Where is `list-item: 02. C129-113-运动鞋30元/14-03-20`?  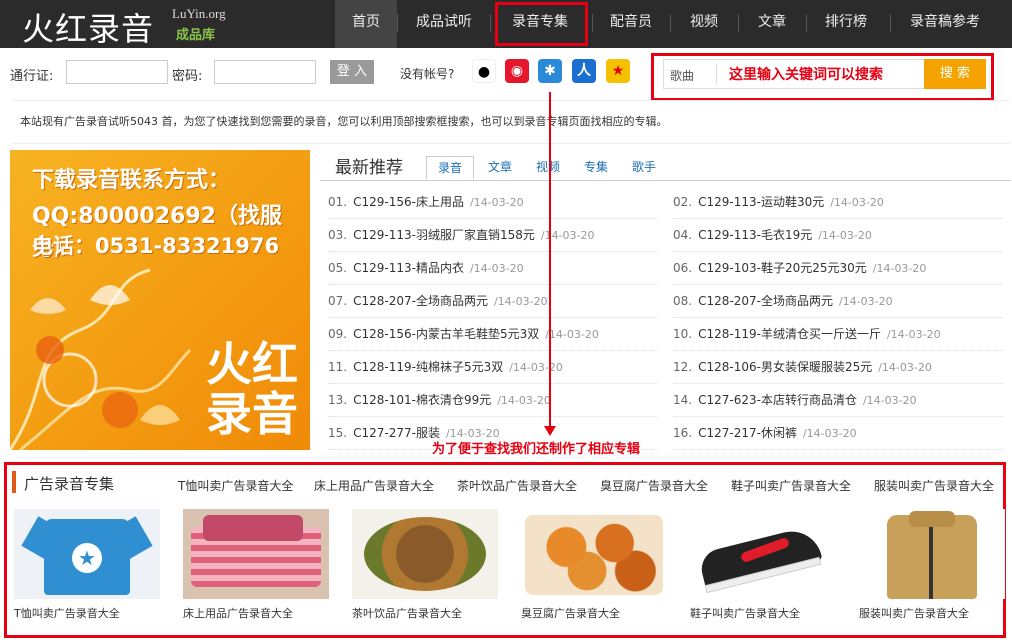 list-item: 02. C129-113-运动鞋30元/14-03-20 is located at coordinates (838, 202).